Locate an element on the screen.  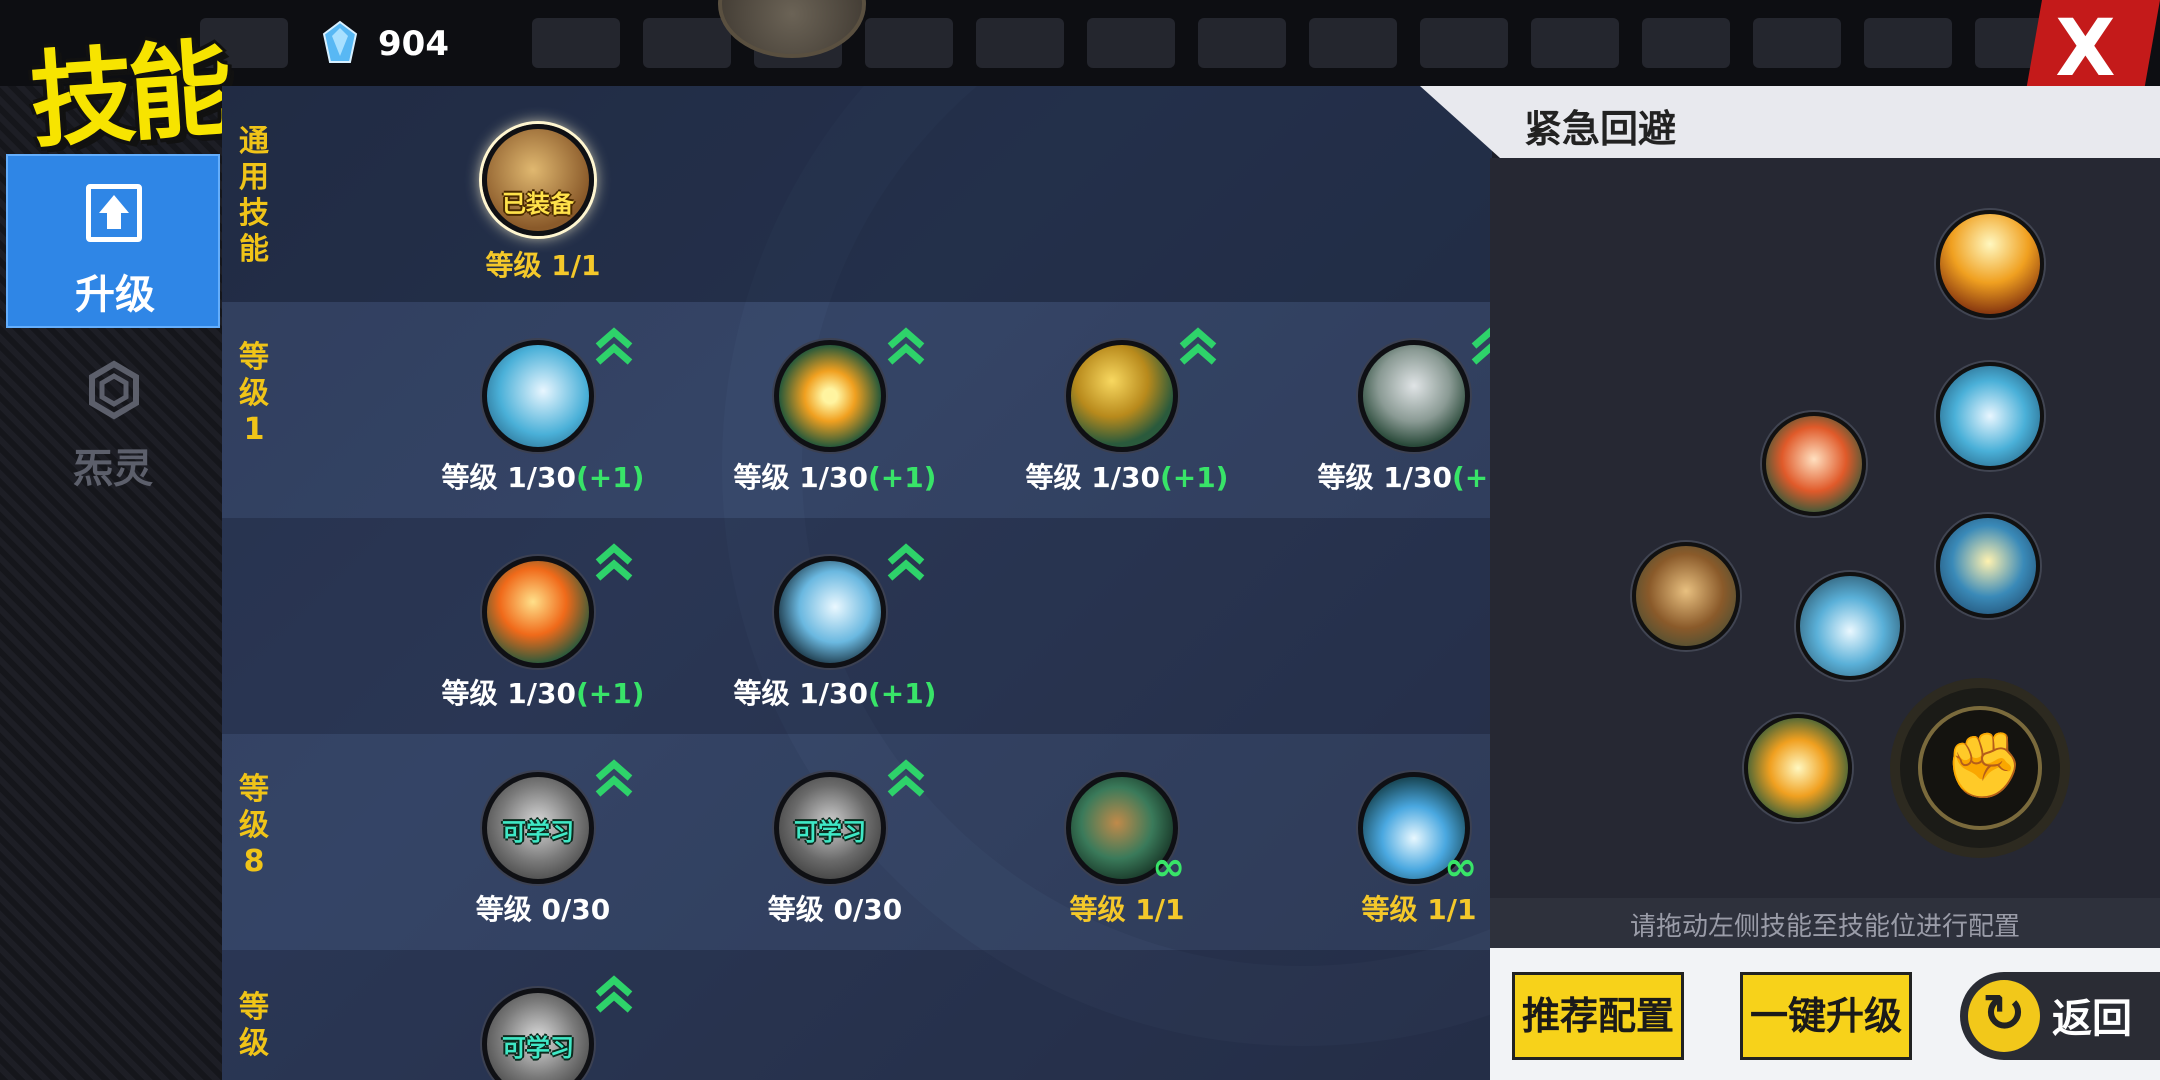
skill-tier1-5: 等级 1/30(+1) is located at coordinates (543, 629).